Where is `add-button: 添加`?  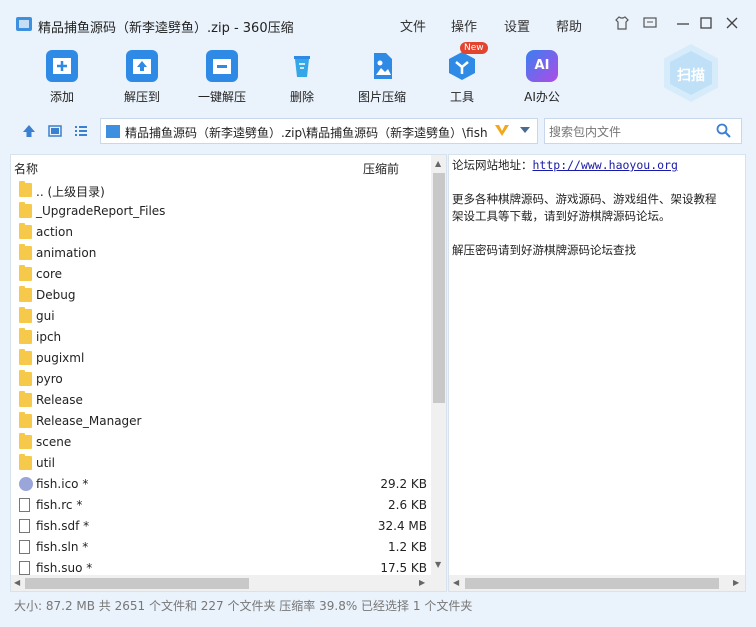 add-button: 添加 is located at coordinates (62, 77).